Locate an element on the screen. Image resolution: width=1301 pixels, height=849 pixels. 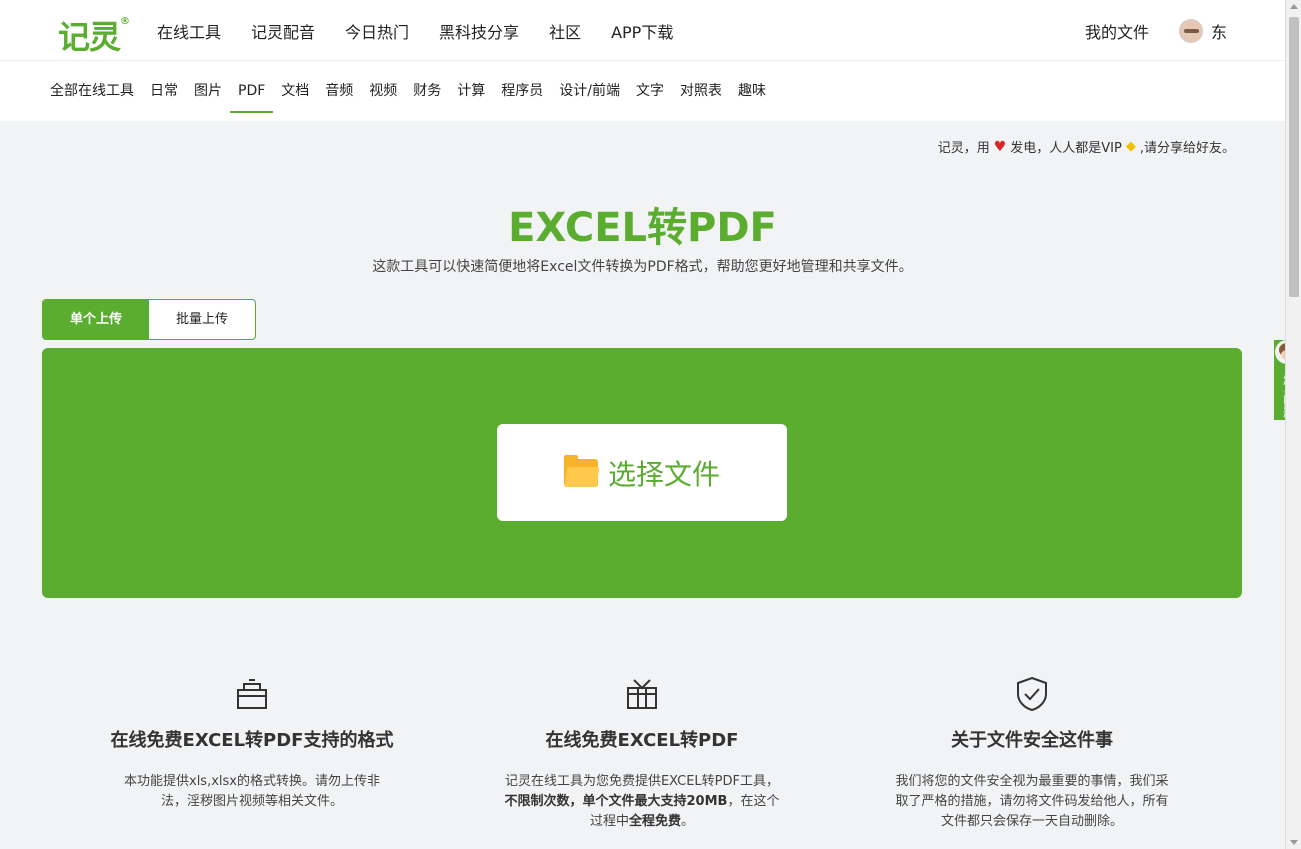
feature-text-emphasis: 不限制次数，单个文件最大支持20MB is located at coordinates (616, 801).